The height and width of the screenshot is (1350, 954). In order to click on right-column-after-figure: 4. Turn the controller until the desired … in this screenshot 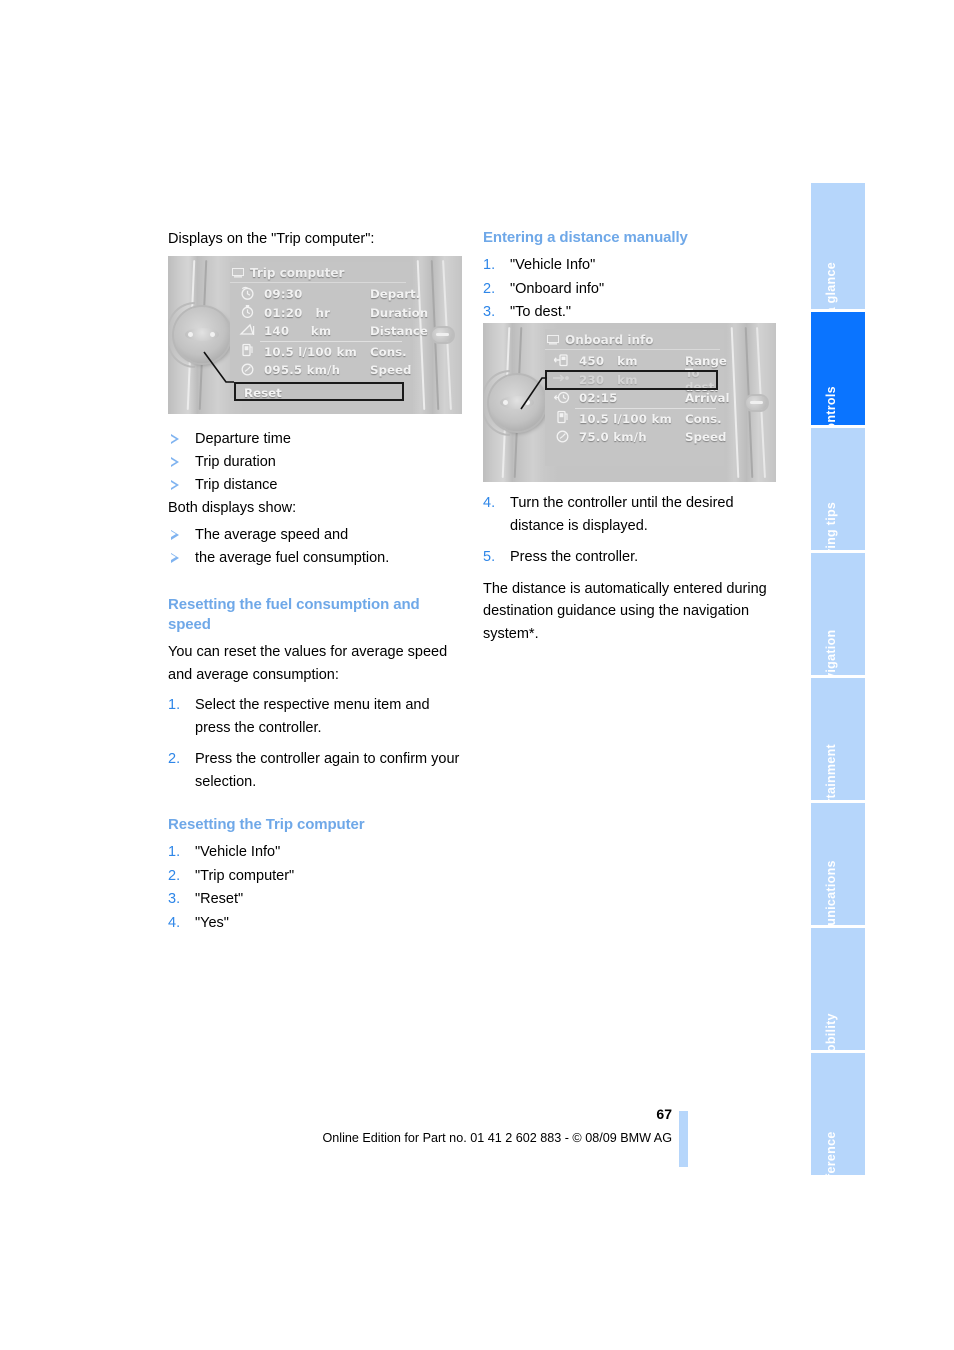, I will do `click(630, 567)`.